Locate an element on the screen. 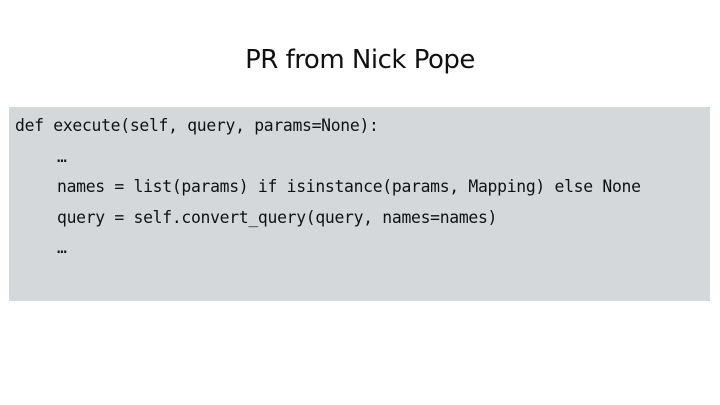 The height and width of the screenshot is (405, 720). slide-title: PR from Nick Pope is located at coordinates (360, 60).